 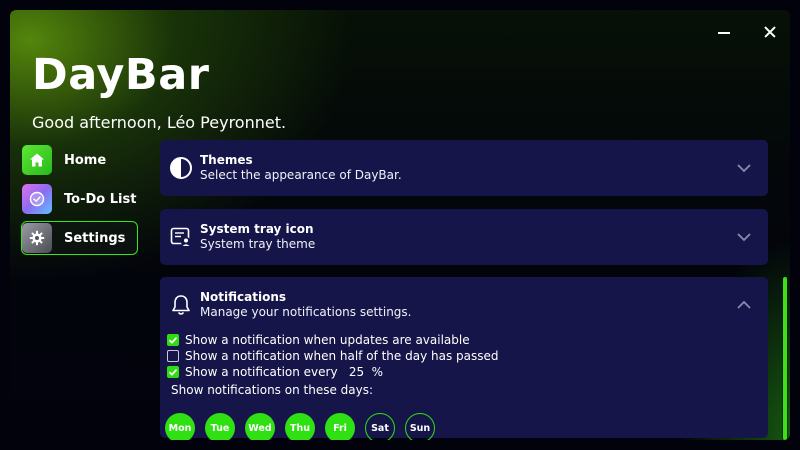 I want to click on day-toggle-mon: Mon, so click(x=180, y=426).